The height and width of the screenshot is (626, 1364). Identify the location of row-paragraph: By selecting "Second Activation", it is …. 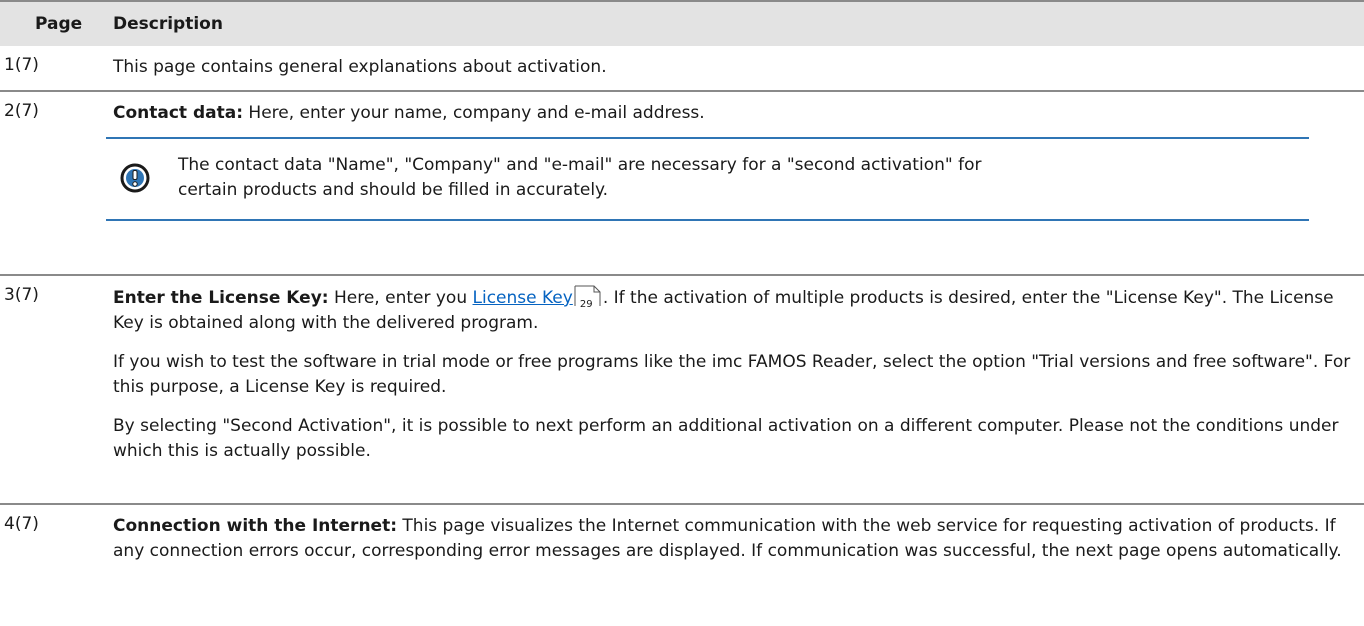
(726, 438).